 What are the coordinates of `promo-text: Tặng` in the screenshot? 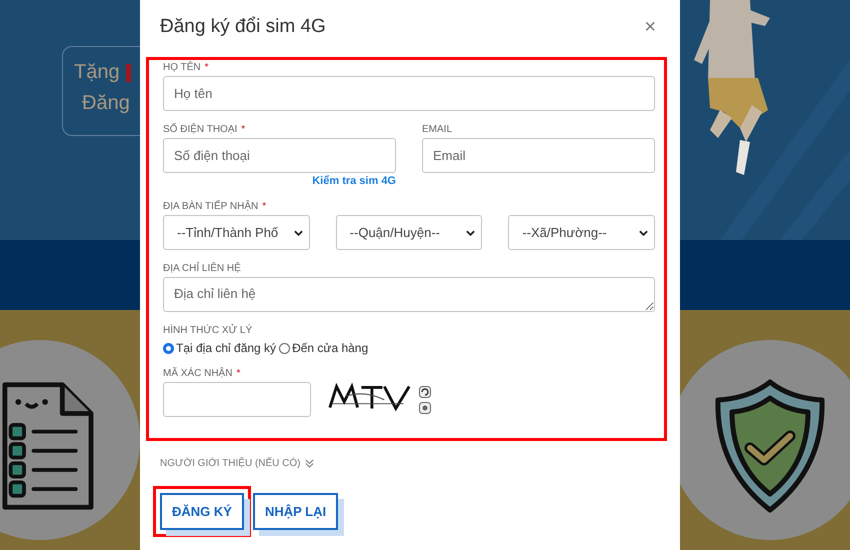 It's located at (97, 72).